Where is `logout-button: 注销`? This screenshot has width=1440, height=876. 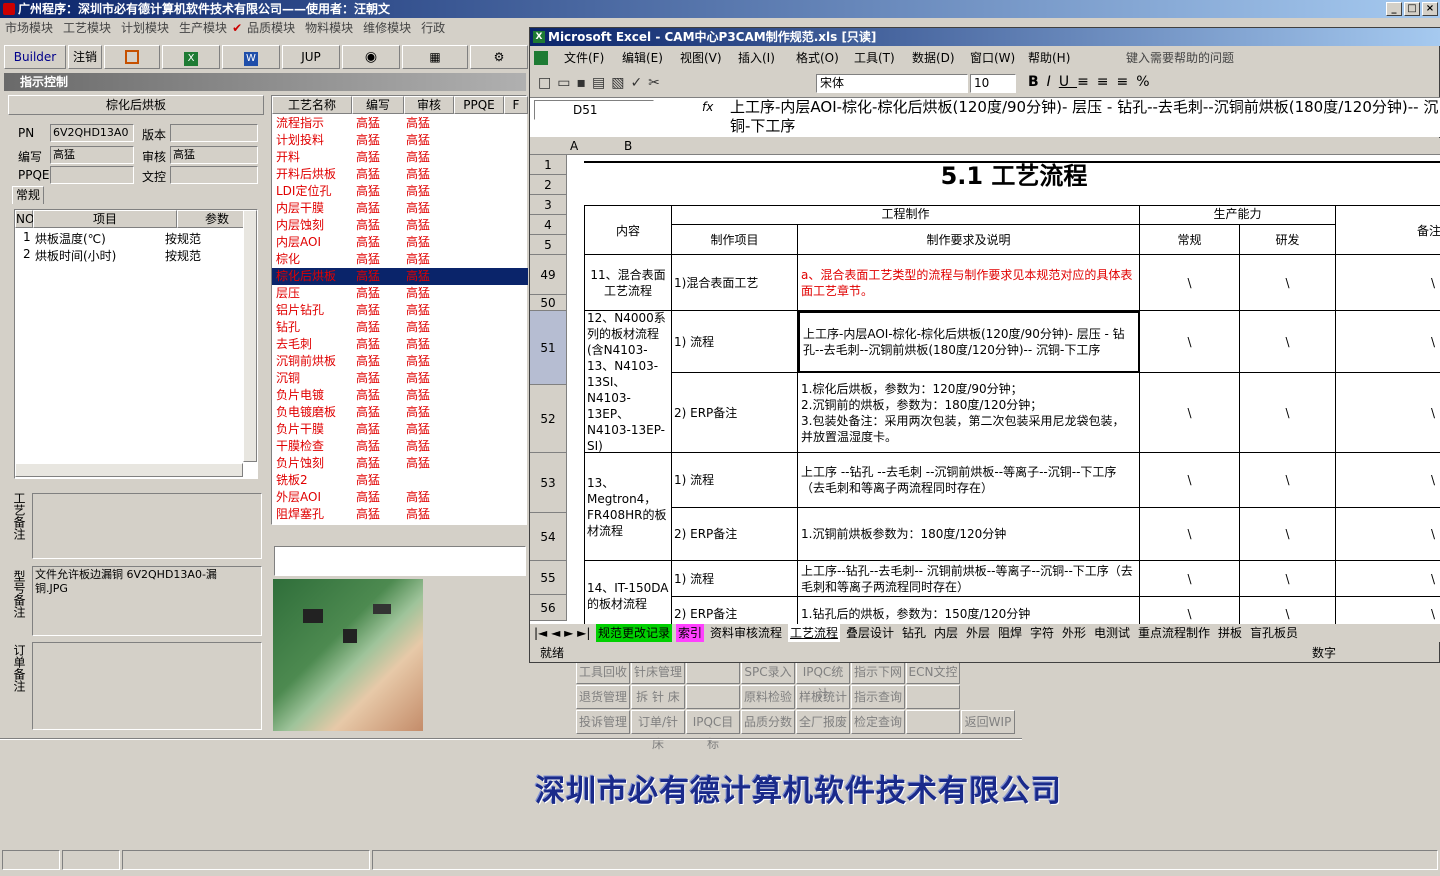
logout-button: 注销 is located at coordinates (85, 57).